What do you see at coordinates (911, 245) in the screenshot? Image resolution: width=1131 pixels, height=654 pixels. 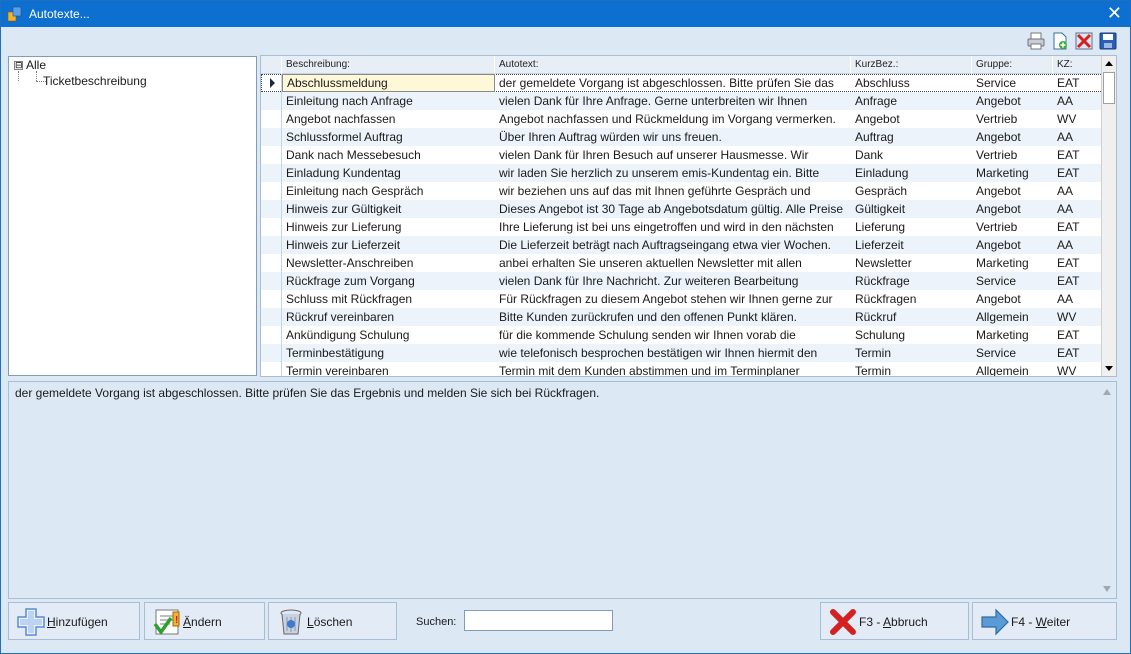 I see `cell-kurzbez: Lieferzeit` at bounding box center [911, 245].